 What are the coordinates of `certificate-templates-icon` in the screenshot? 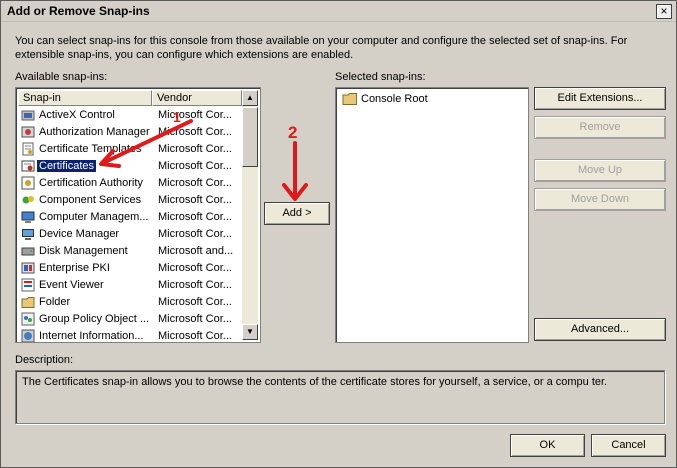 It's located at (28, 149).